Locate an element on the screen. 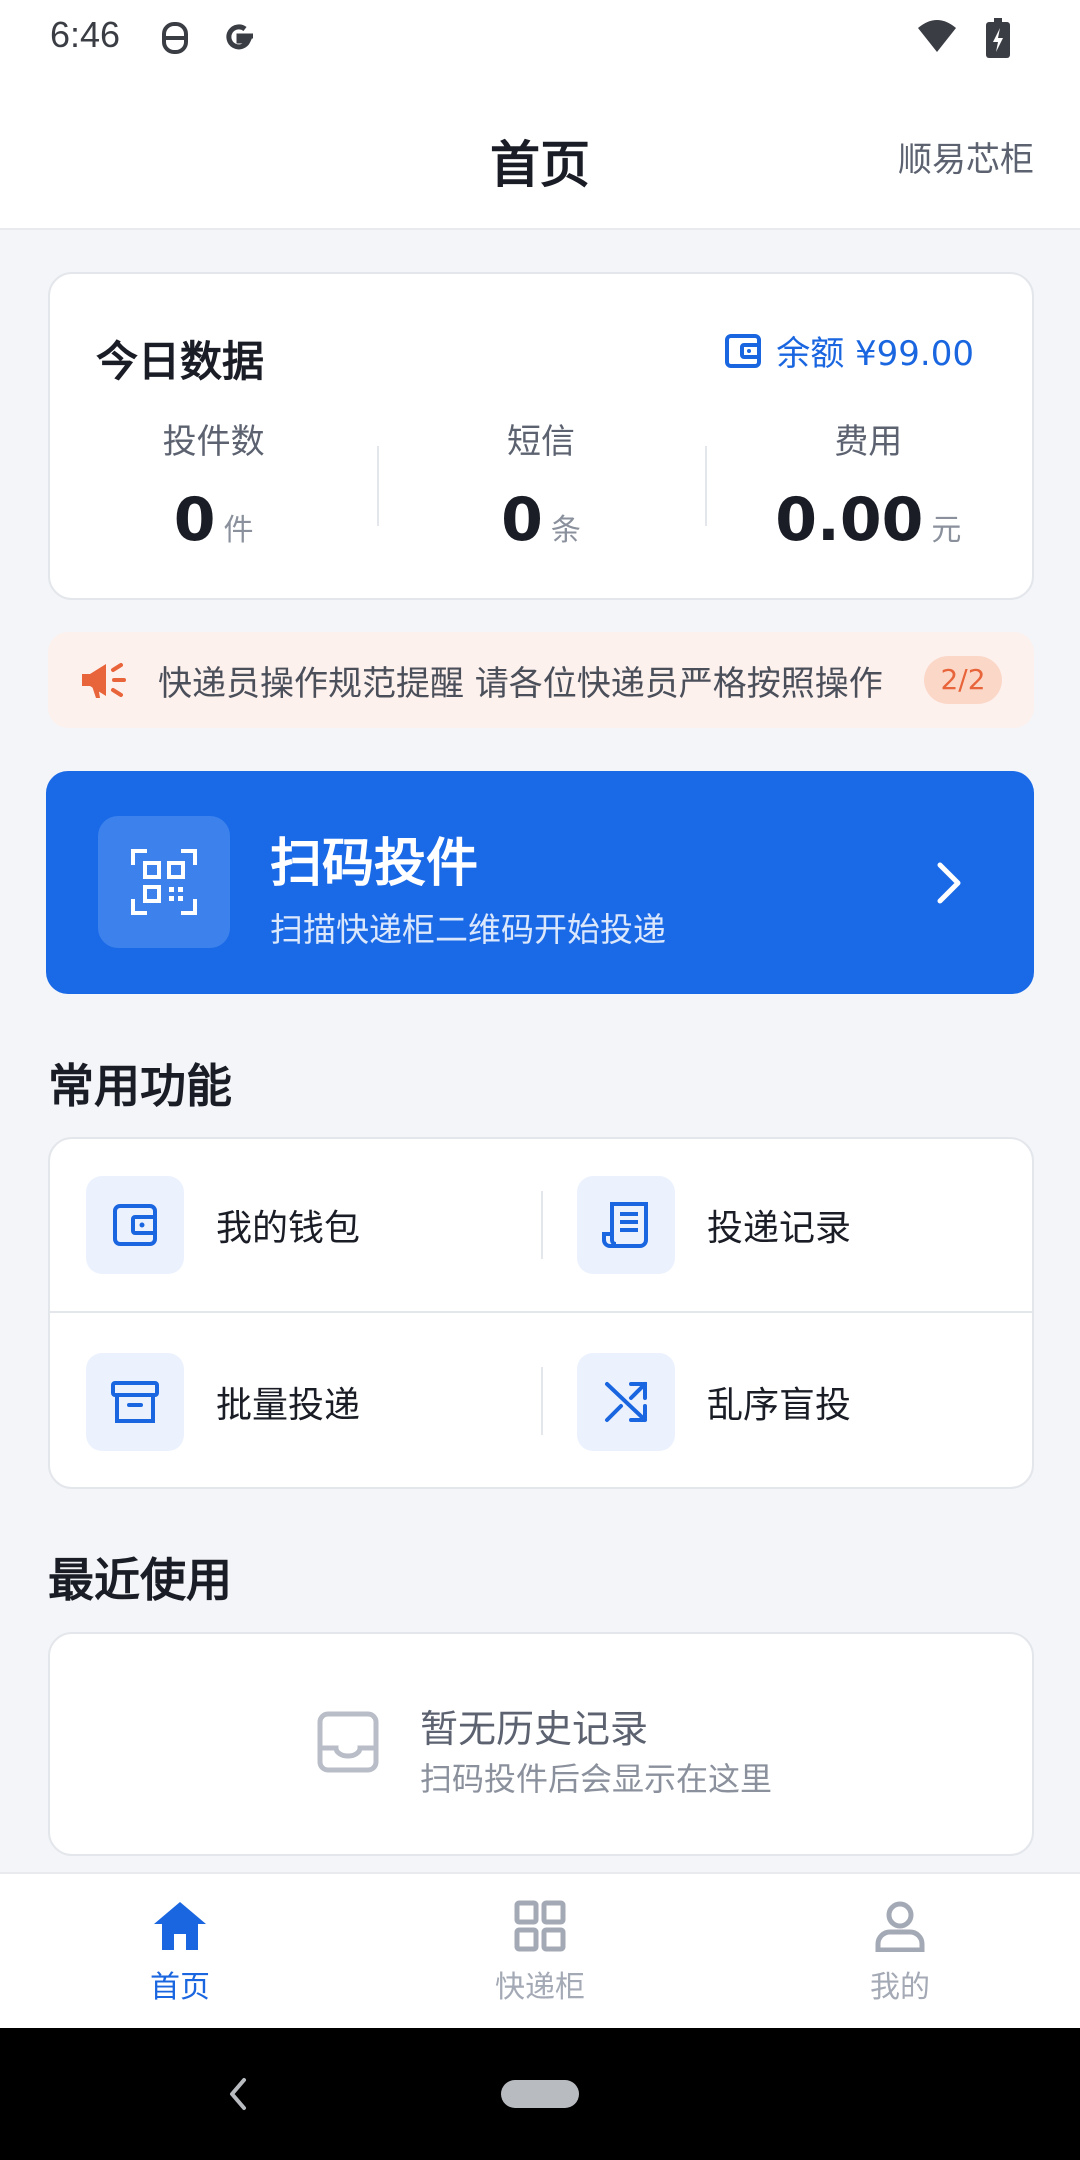  today-data-card: 今日数据 余额 ¥99.00 投件数 0件 短信 0条 费用 0.00 元 is located at coordinates (541, 436).